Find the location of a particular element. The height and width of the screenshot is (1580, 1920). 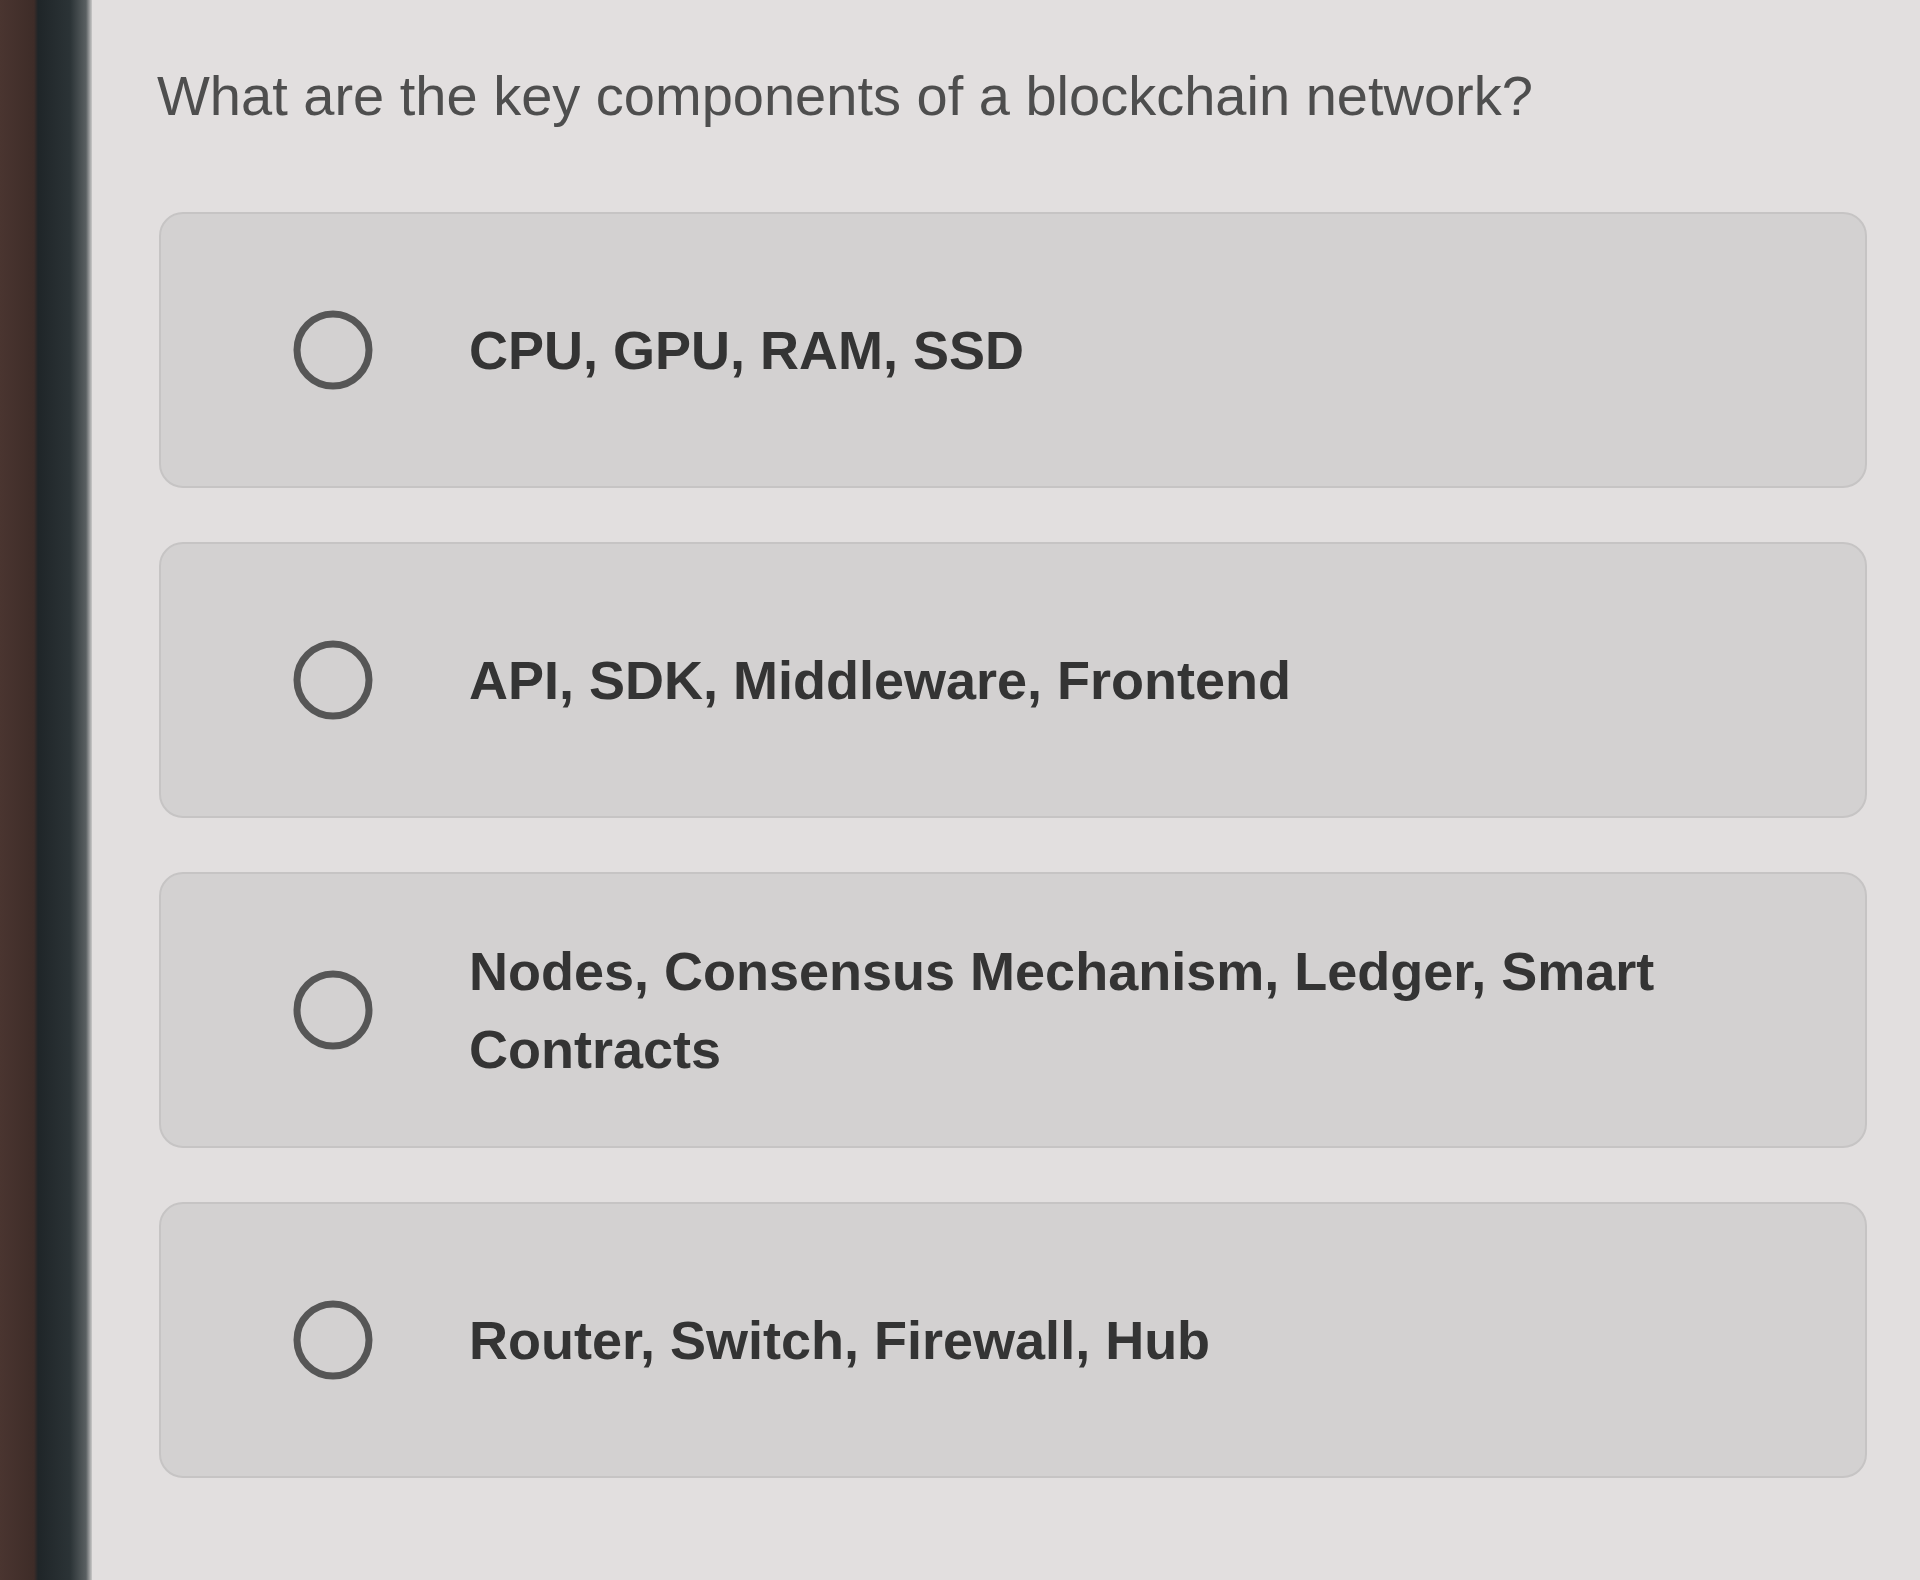

option-label: Router, Switch, Firewall, Hub is located at coordinates (840, 1340).